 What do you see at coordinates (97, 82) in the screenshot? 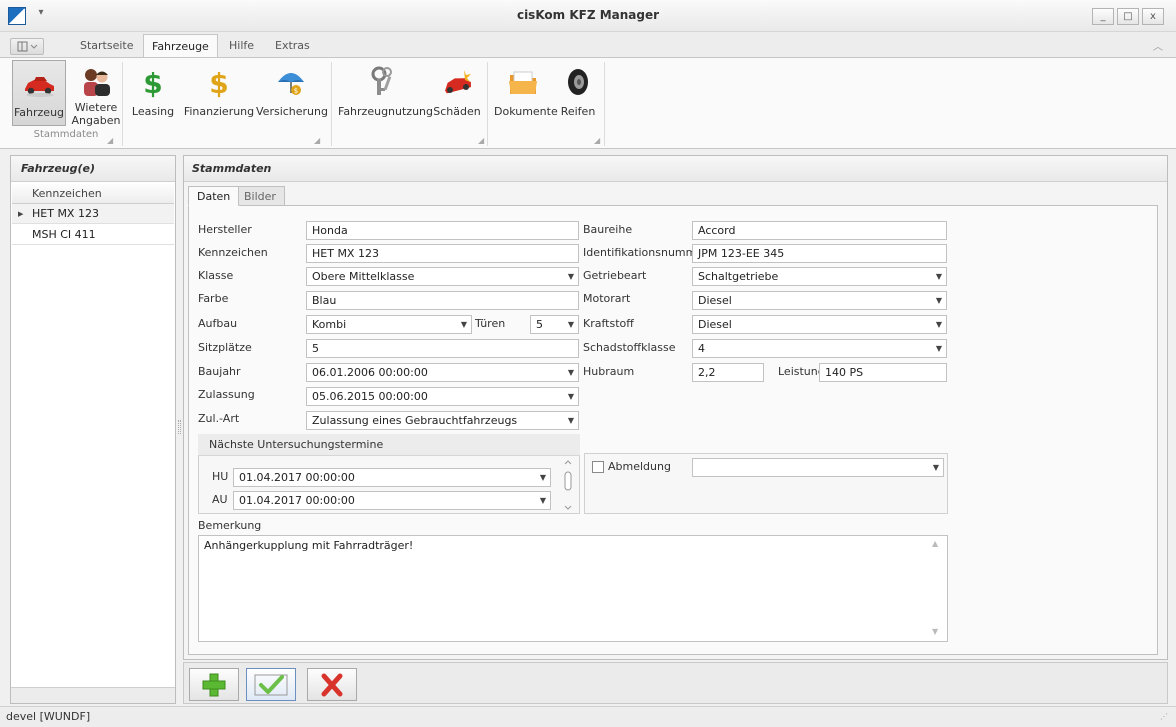
I see `people-icon` at bounding box center [97, 82].